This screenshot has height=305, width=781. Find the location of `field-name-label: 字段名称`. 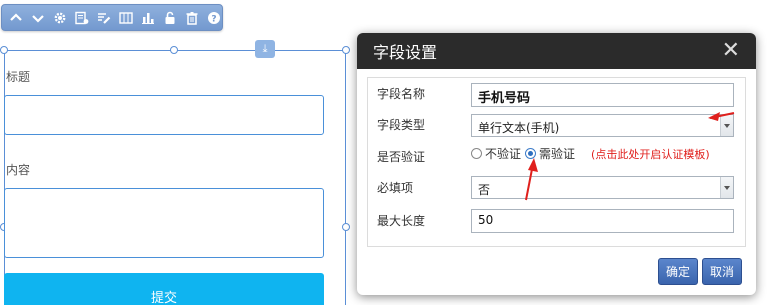

field-name-label: 字段名称 is located at coordinates (401, 94).